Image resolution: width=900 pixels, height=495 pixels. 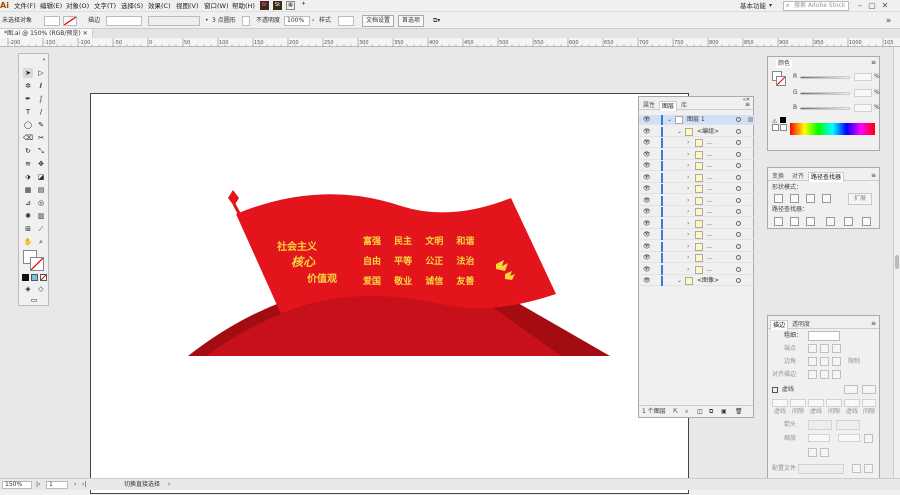 I want to click on flip-across-icon, so click(x=868, y=468).